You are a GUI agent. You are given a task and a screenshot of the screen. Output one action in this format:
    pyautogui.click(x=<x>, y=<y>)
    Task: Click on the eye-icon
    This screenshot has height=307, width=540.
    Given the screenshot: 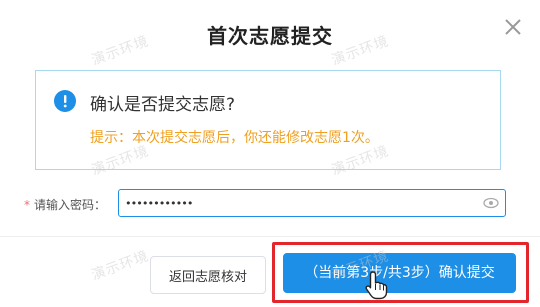 What is the action you would take?
    pyautogui.click(x=491, y=203)
    